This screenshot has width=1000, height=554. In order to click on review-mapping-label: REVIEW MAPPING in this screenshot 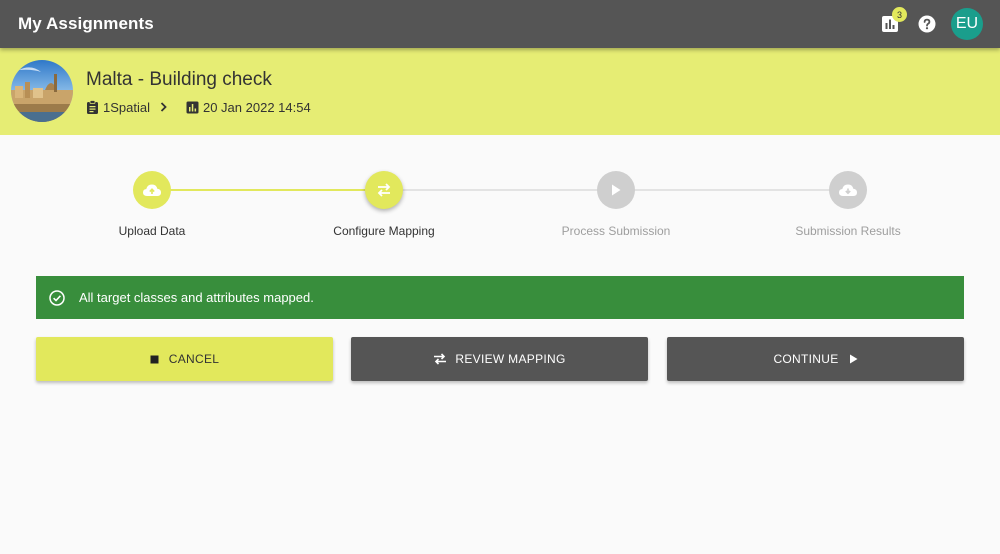, I will do `click(510, 359)`.